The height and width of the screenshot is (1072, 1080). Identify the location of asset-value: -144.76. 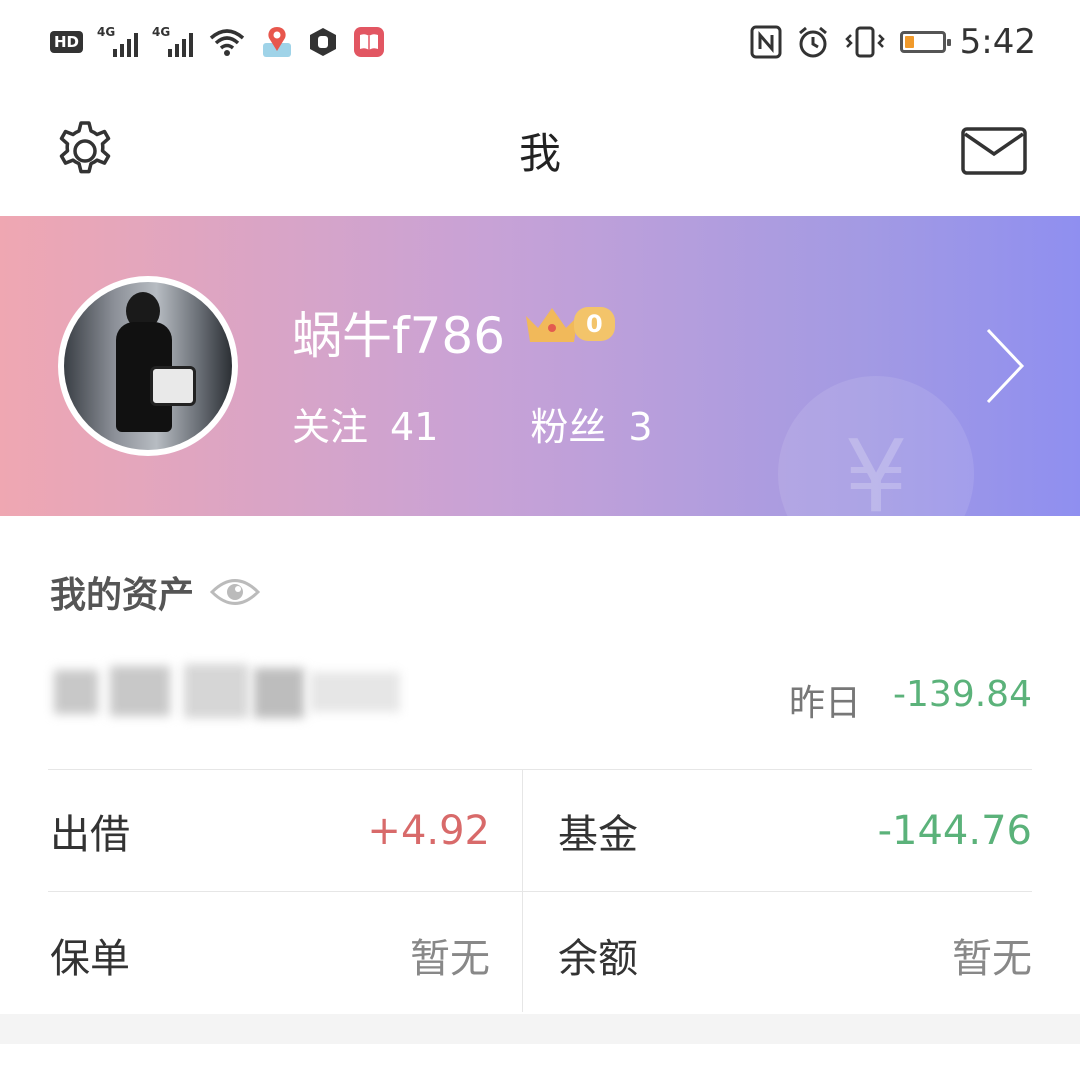
(954, 831).